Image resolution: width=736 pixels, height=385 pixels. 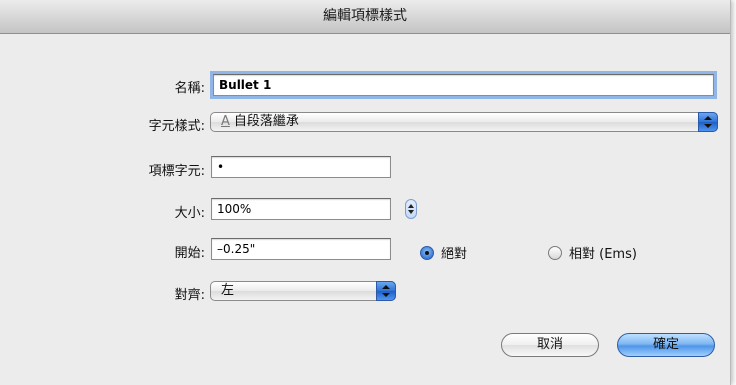 I want to click on align-value: 左, so click(x=228, y=290).